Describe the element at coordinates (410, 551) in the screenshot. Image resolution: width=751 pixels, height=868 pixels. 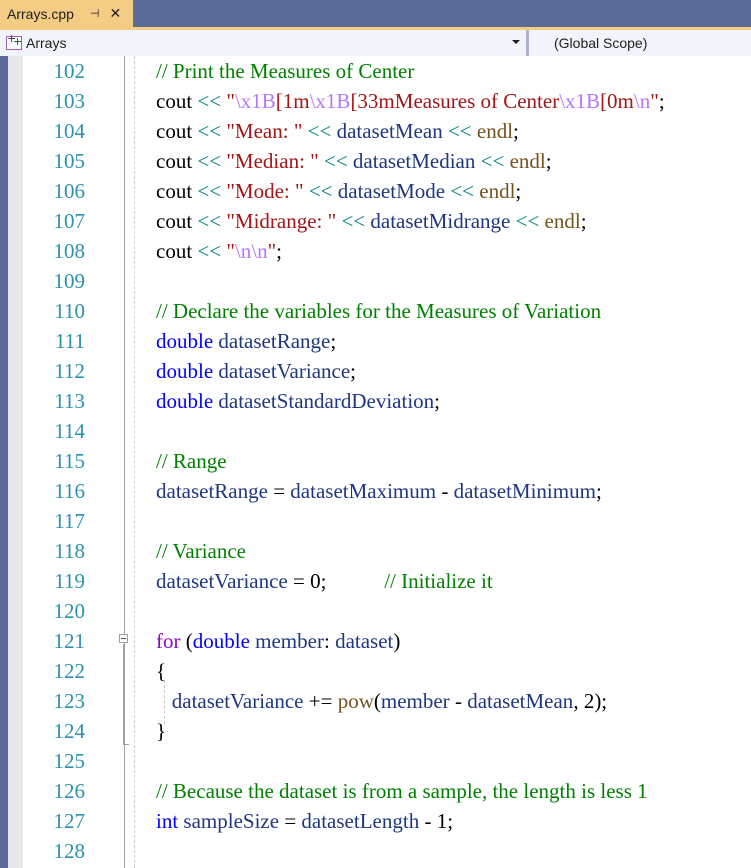
I see `code-line-118: // Variance` at that location.